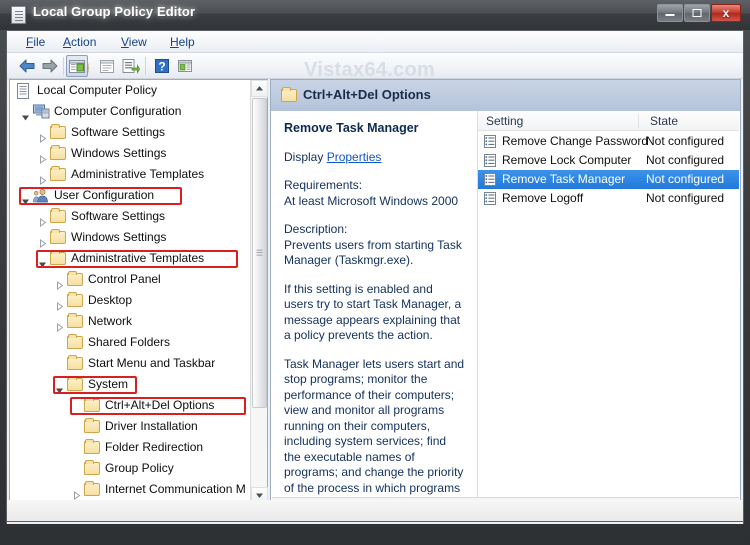  What do you see at coordinates (130, 468) in the screenshot?
I see `tree-item: Group Policy` at bounding box center [130, 468].